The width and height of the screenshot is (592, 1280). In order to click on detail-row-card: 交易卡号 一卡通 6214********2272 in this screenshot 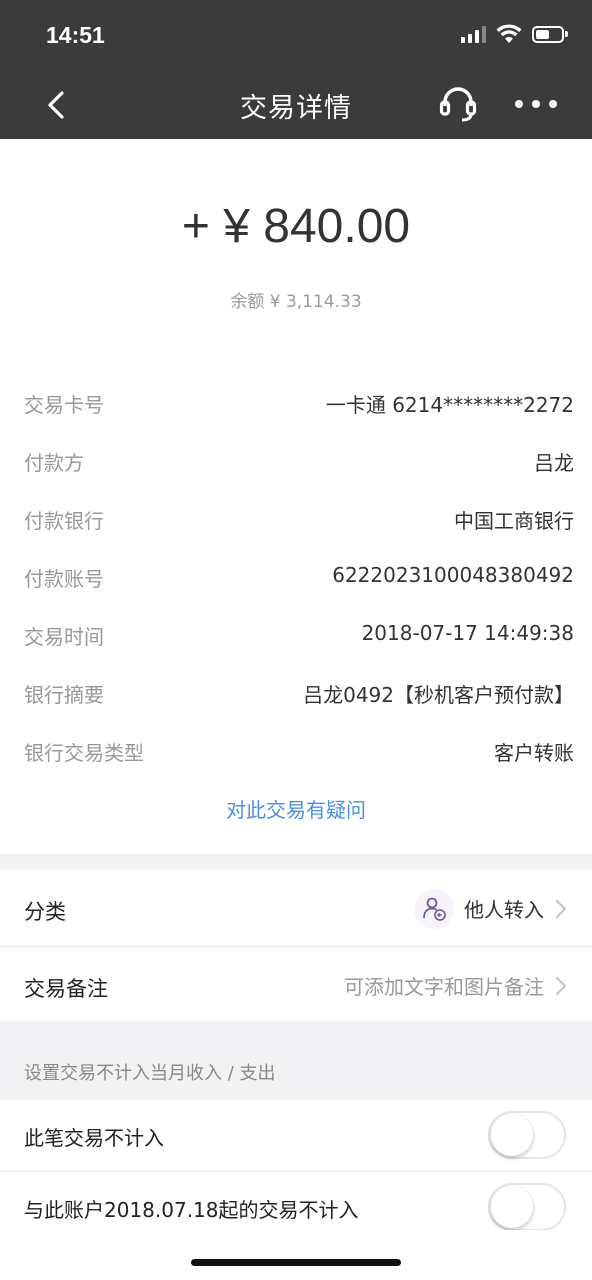, I will do `click(299, 404)`.